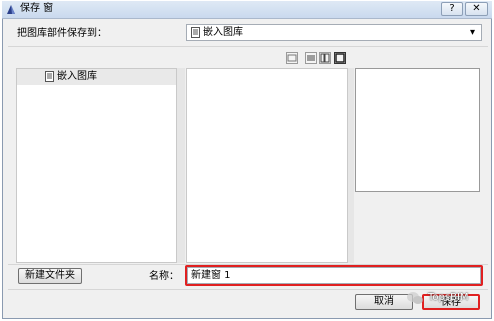 This screenshot has height=321, width=494. I want to click on view-details-icon, so click(325, 58).